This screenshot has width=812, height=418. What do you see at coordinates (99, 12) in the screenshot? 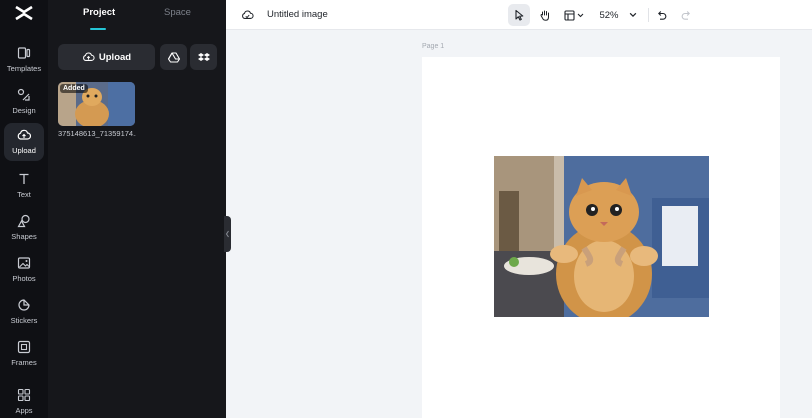
I see `tab-project: Project` at bounding box center [99, 12].